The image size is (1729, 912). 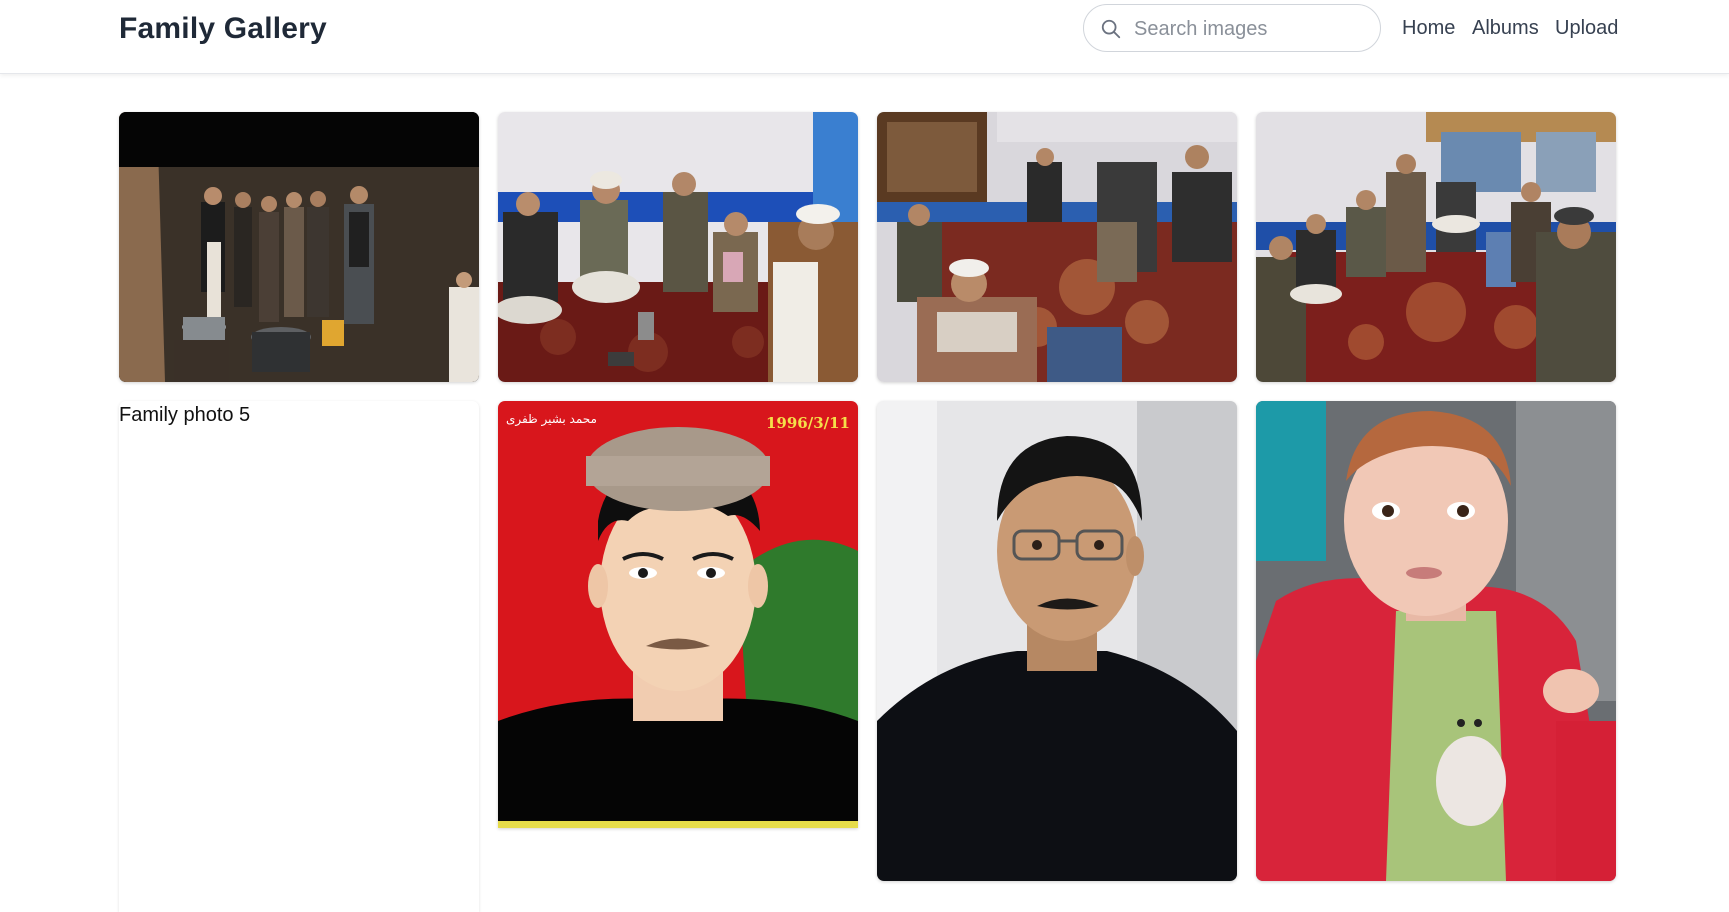 I want to click on image-alt-text: Family photo 5, so click(x=185, y=415).